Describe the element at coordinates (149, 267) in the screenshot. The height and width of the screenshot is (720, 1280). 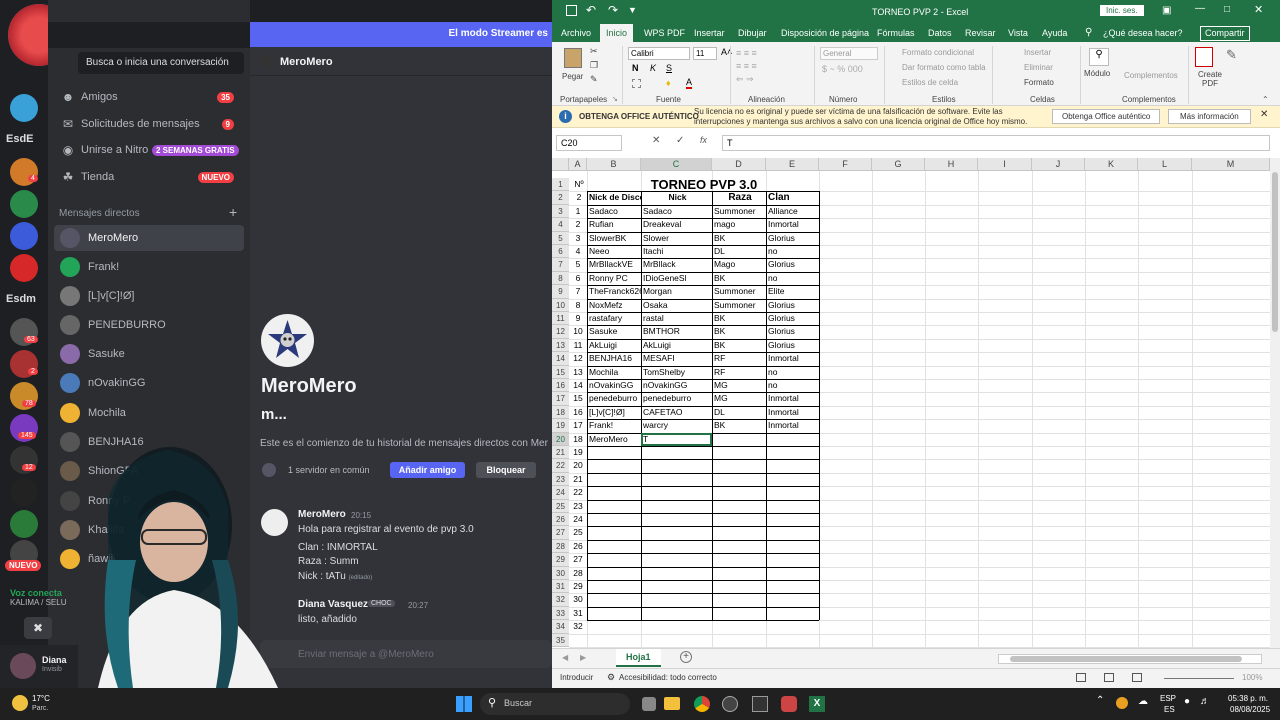
I see `dm-item: Frank!` at that location.